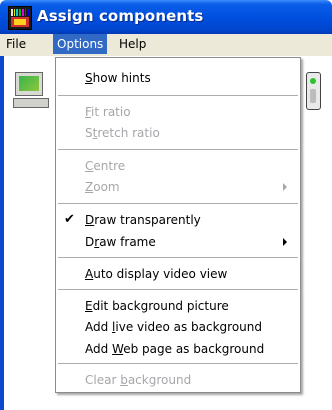  I want to click on menu-item-edit-background-picture: Edit background picture, so click(178, 306).